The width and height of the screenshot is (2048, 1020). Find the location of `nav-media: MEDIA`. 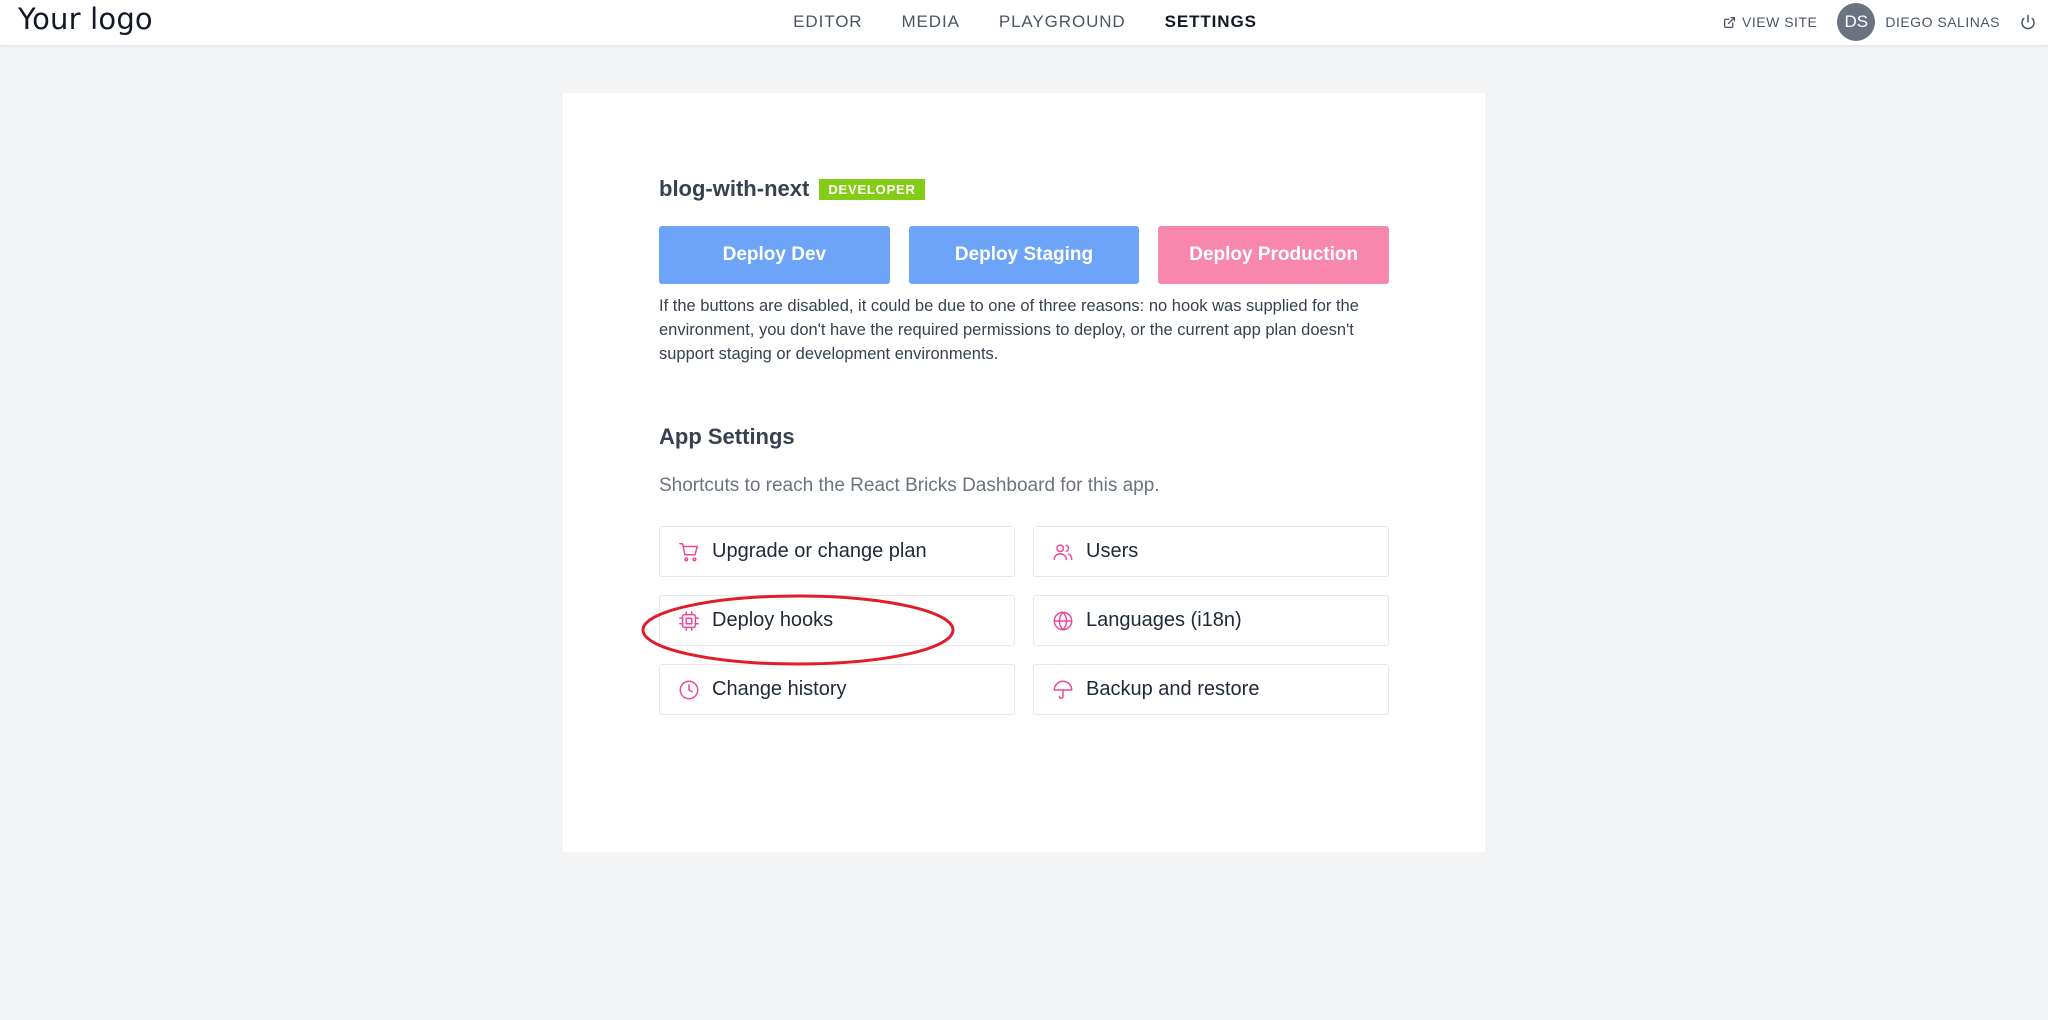

nav-media: MEDIA is located at coordinates (931, 22).